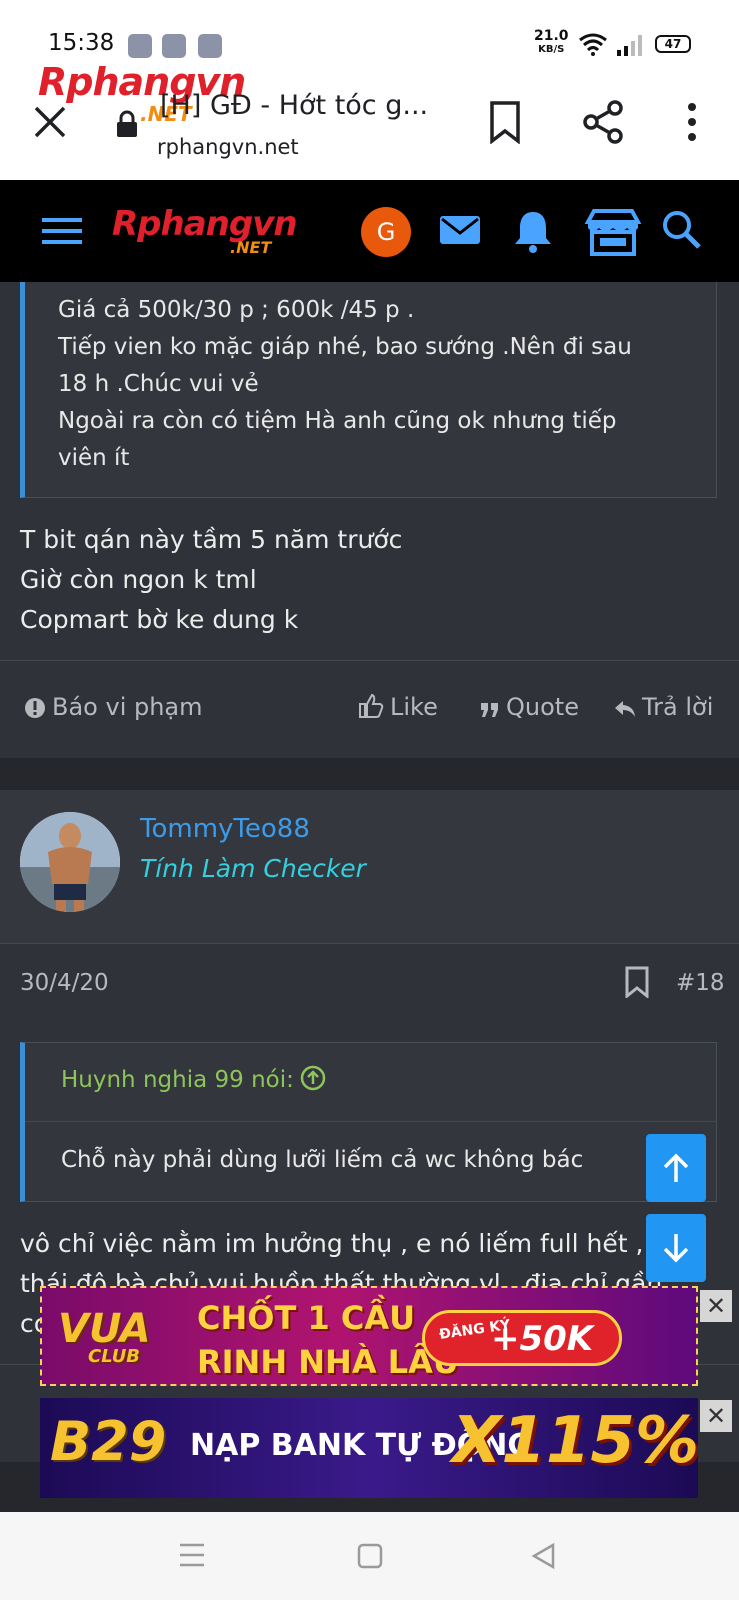  Describe the element at coordinates (62, 231) in the screenshot. I see `hamburger-menu-icon` at that location.